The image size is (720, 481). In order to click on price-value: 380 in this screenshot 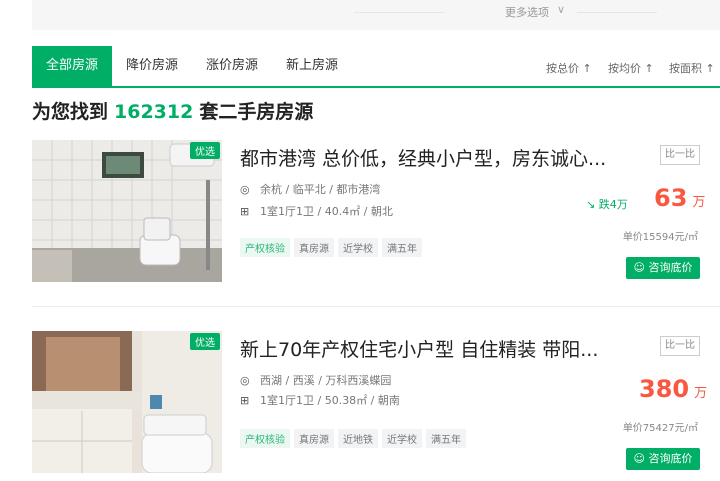, I will do `click(664, 389)`.